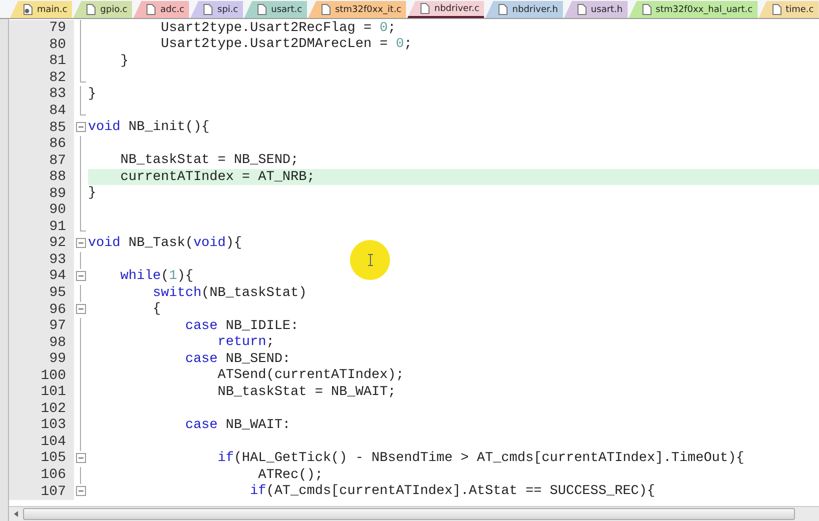 This screenshot has width=819, height=521. What do you see at coordinates (41, 94) in the screenshot?
I see `line-number: 83` at bounding box center [41, 94].